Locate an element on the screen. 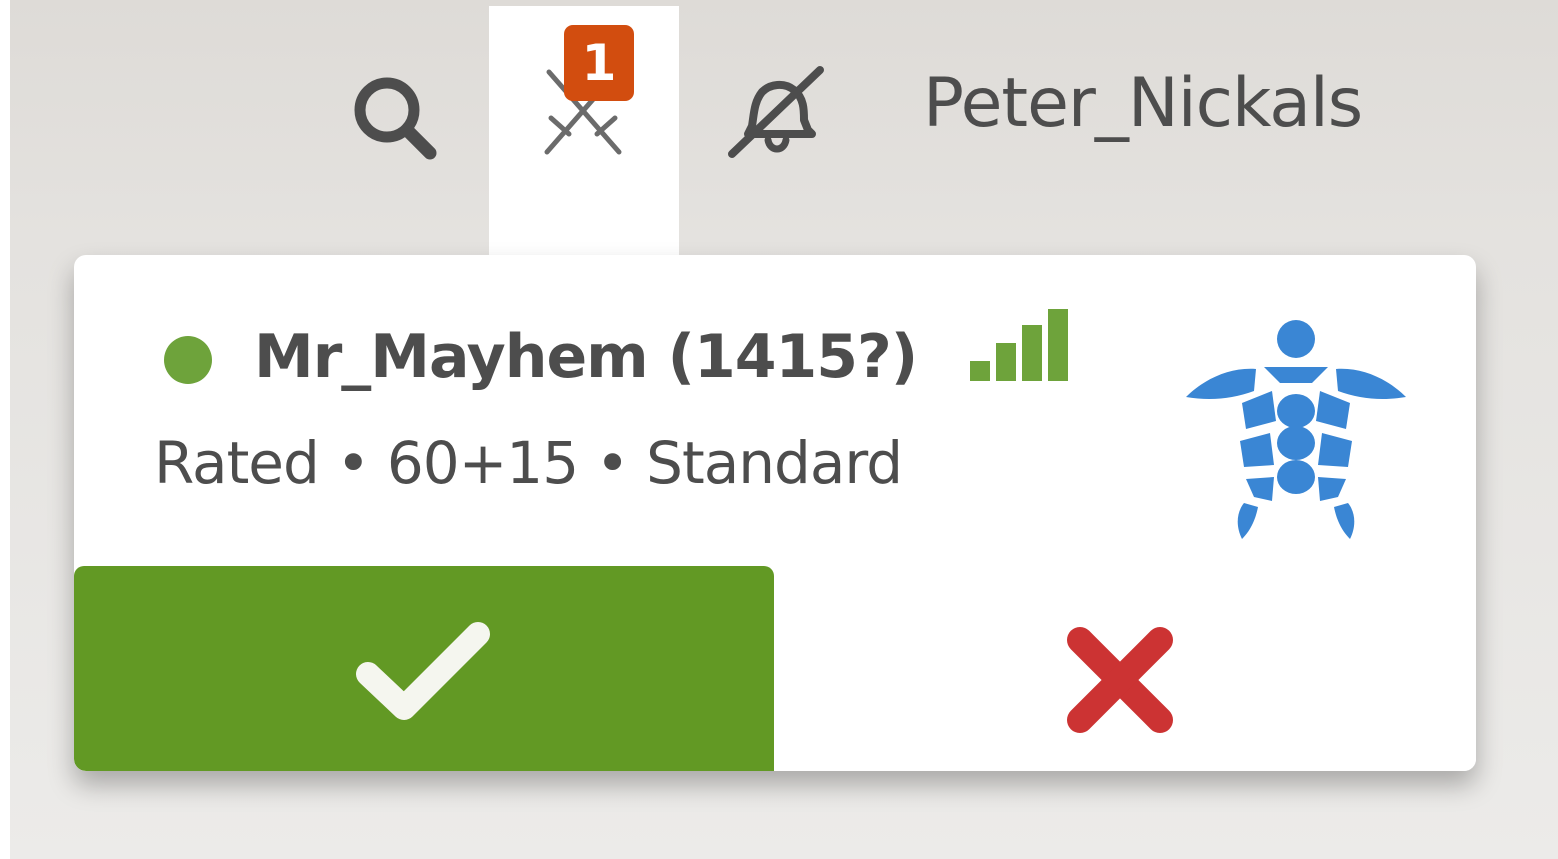 The image size is (1558, 859). signal-bars-icon is located at coordinates (1020, 345).